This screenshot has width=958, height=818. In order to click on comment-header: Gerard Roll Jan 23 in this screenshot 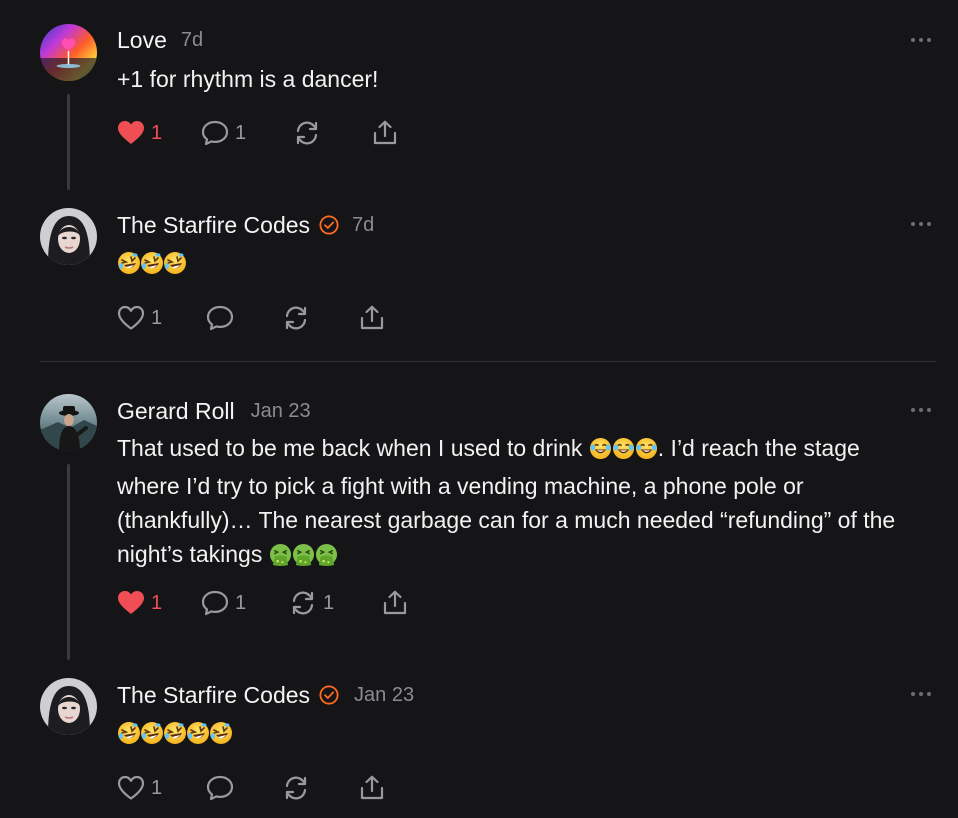, I will do `click(214, 411)`.